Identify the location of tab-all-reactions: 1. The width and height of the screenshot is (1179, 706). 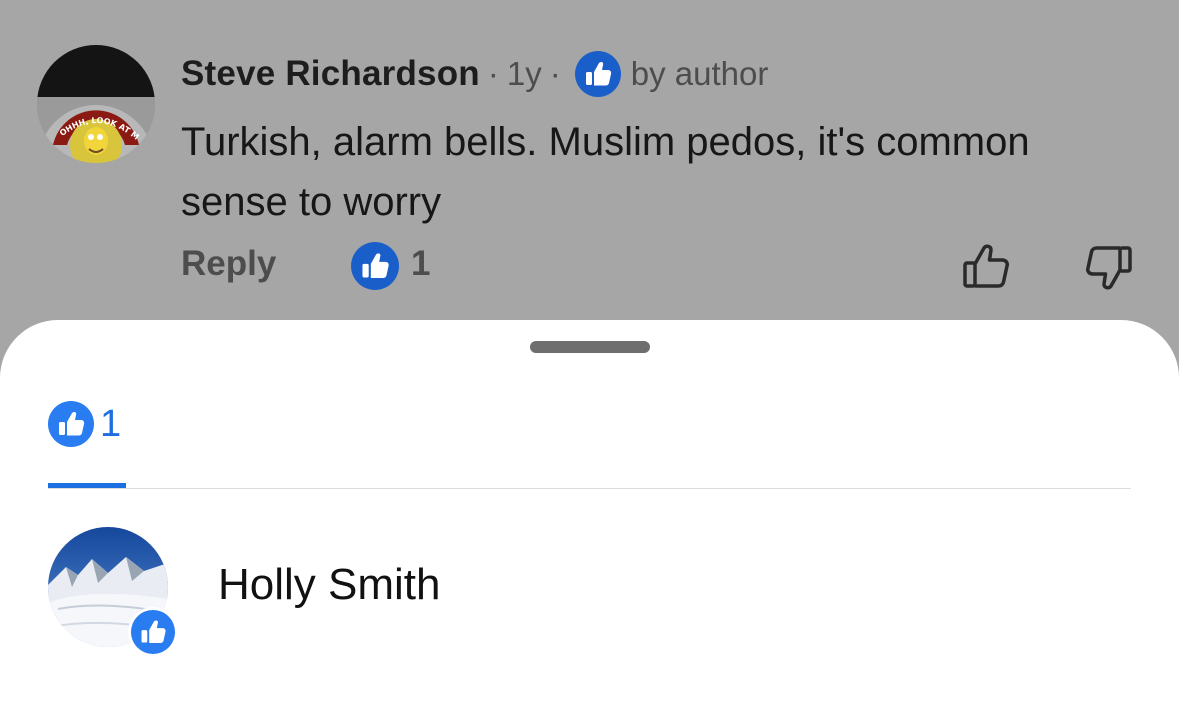
(88, 424).